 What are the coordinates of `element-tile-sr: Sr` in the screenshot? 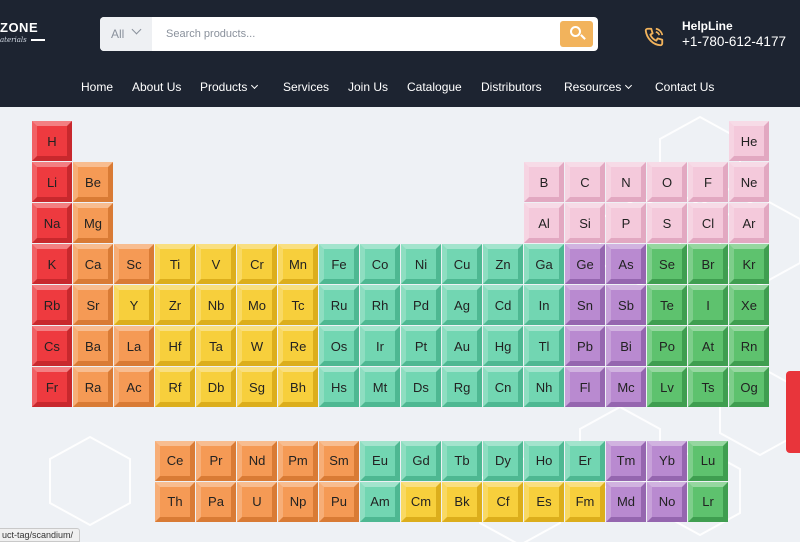 It's located at (93, 305).